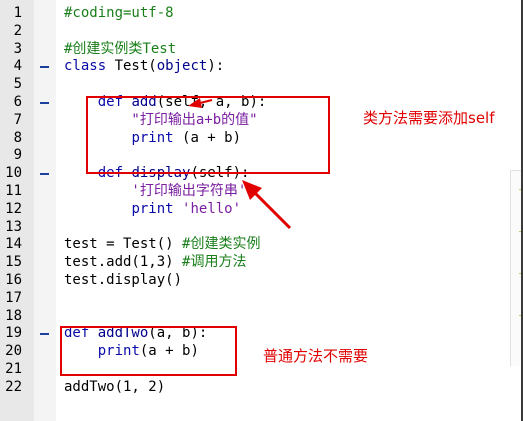 The image size is (523, 421). Describe the element at coordinates (200, 103) in the screenshot. I see `arrow-to-add-self` at that location.